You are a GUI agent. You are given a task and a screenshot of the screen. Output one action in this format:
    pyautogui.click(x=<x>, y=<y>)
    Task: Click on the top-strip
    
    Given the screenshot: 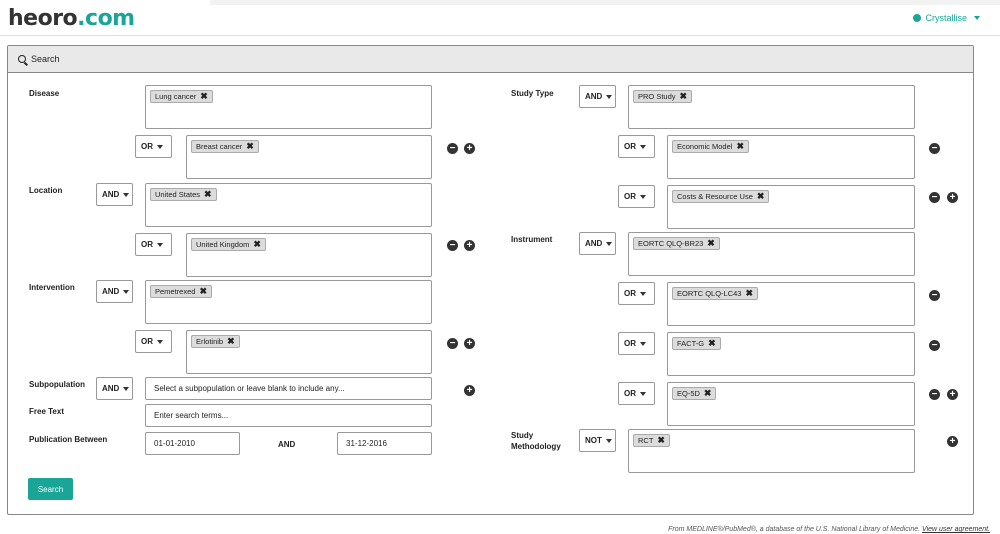 What is the action you would take?
    pyautogui.click(x=605, y=2)
    